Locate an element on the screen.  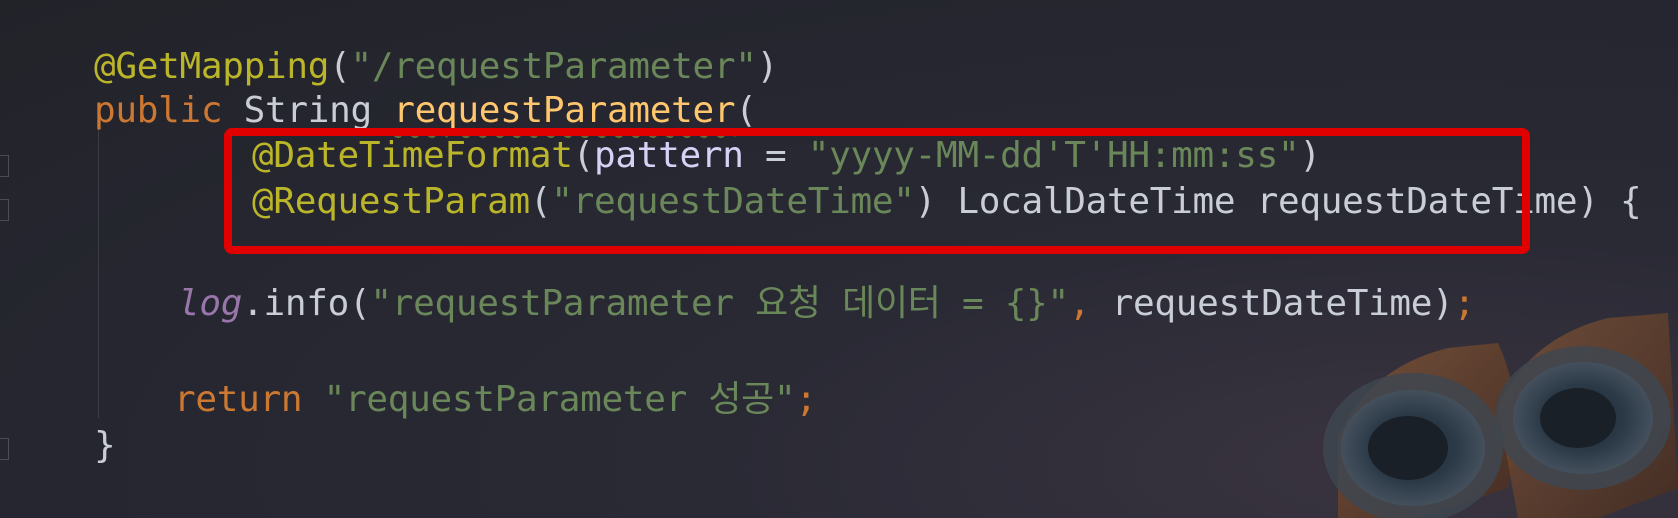
string-log-message: "requestParameter 요청 데이터 = {}" is located at coordinates (719, 303).